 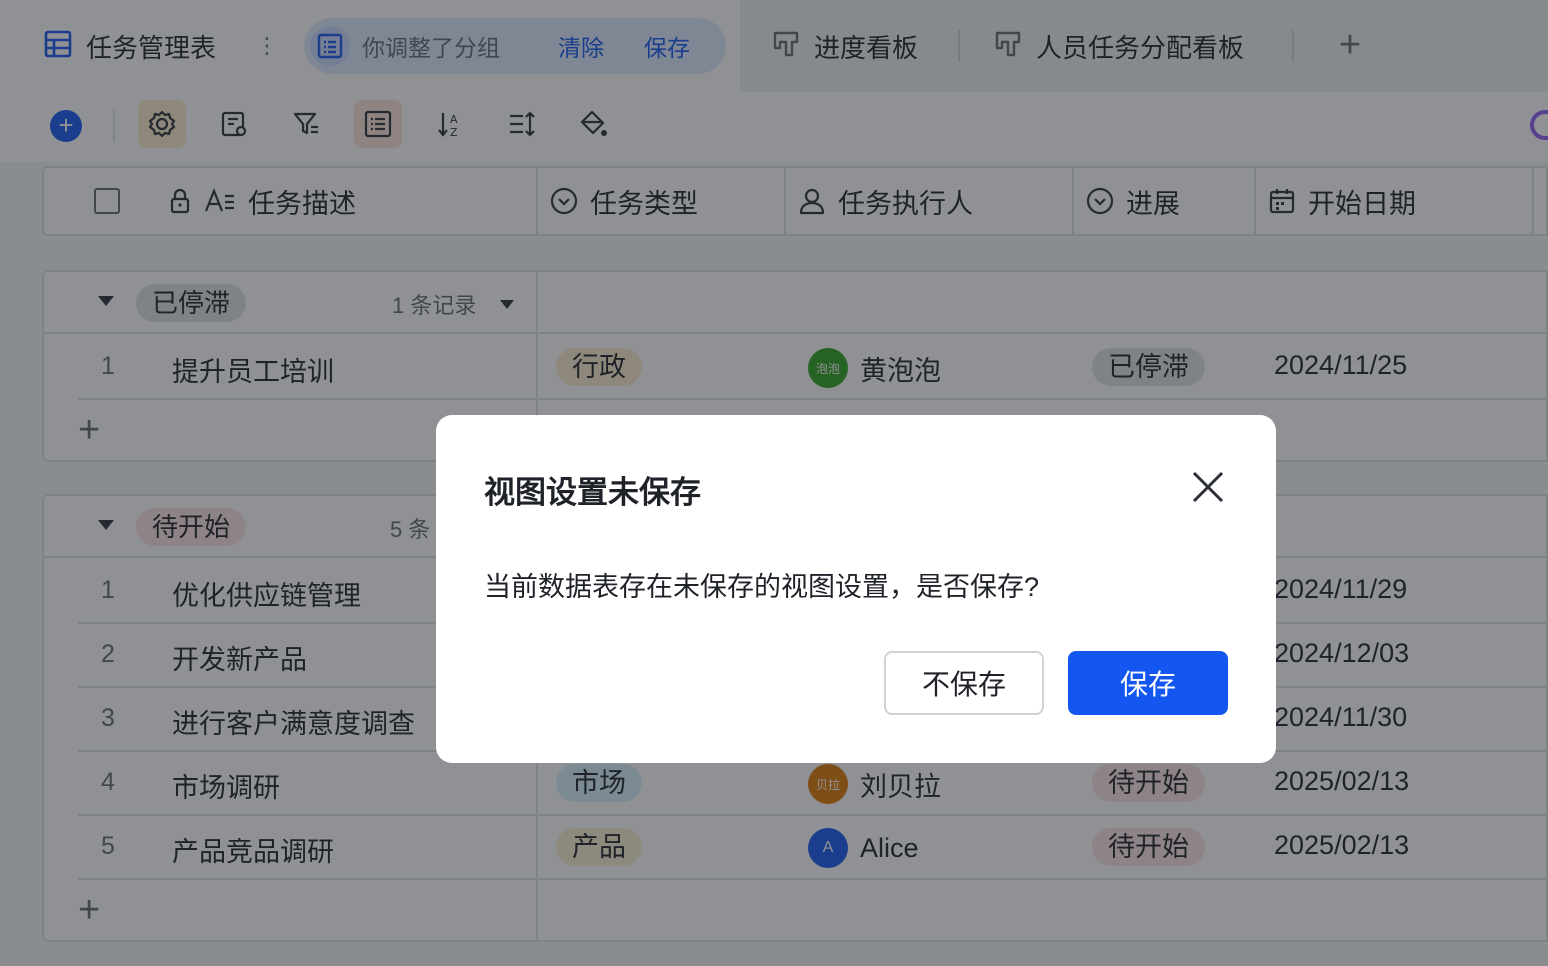 What do you see at coordinates (762, 587) in the screenshot?
I see `dialog-message: 当前数据表存在未保存的视图设置，是否保存?` at bounding box center [762, 587].